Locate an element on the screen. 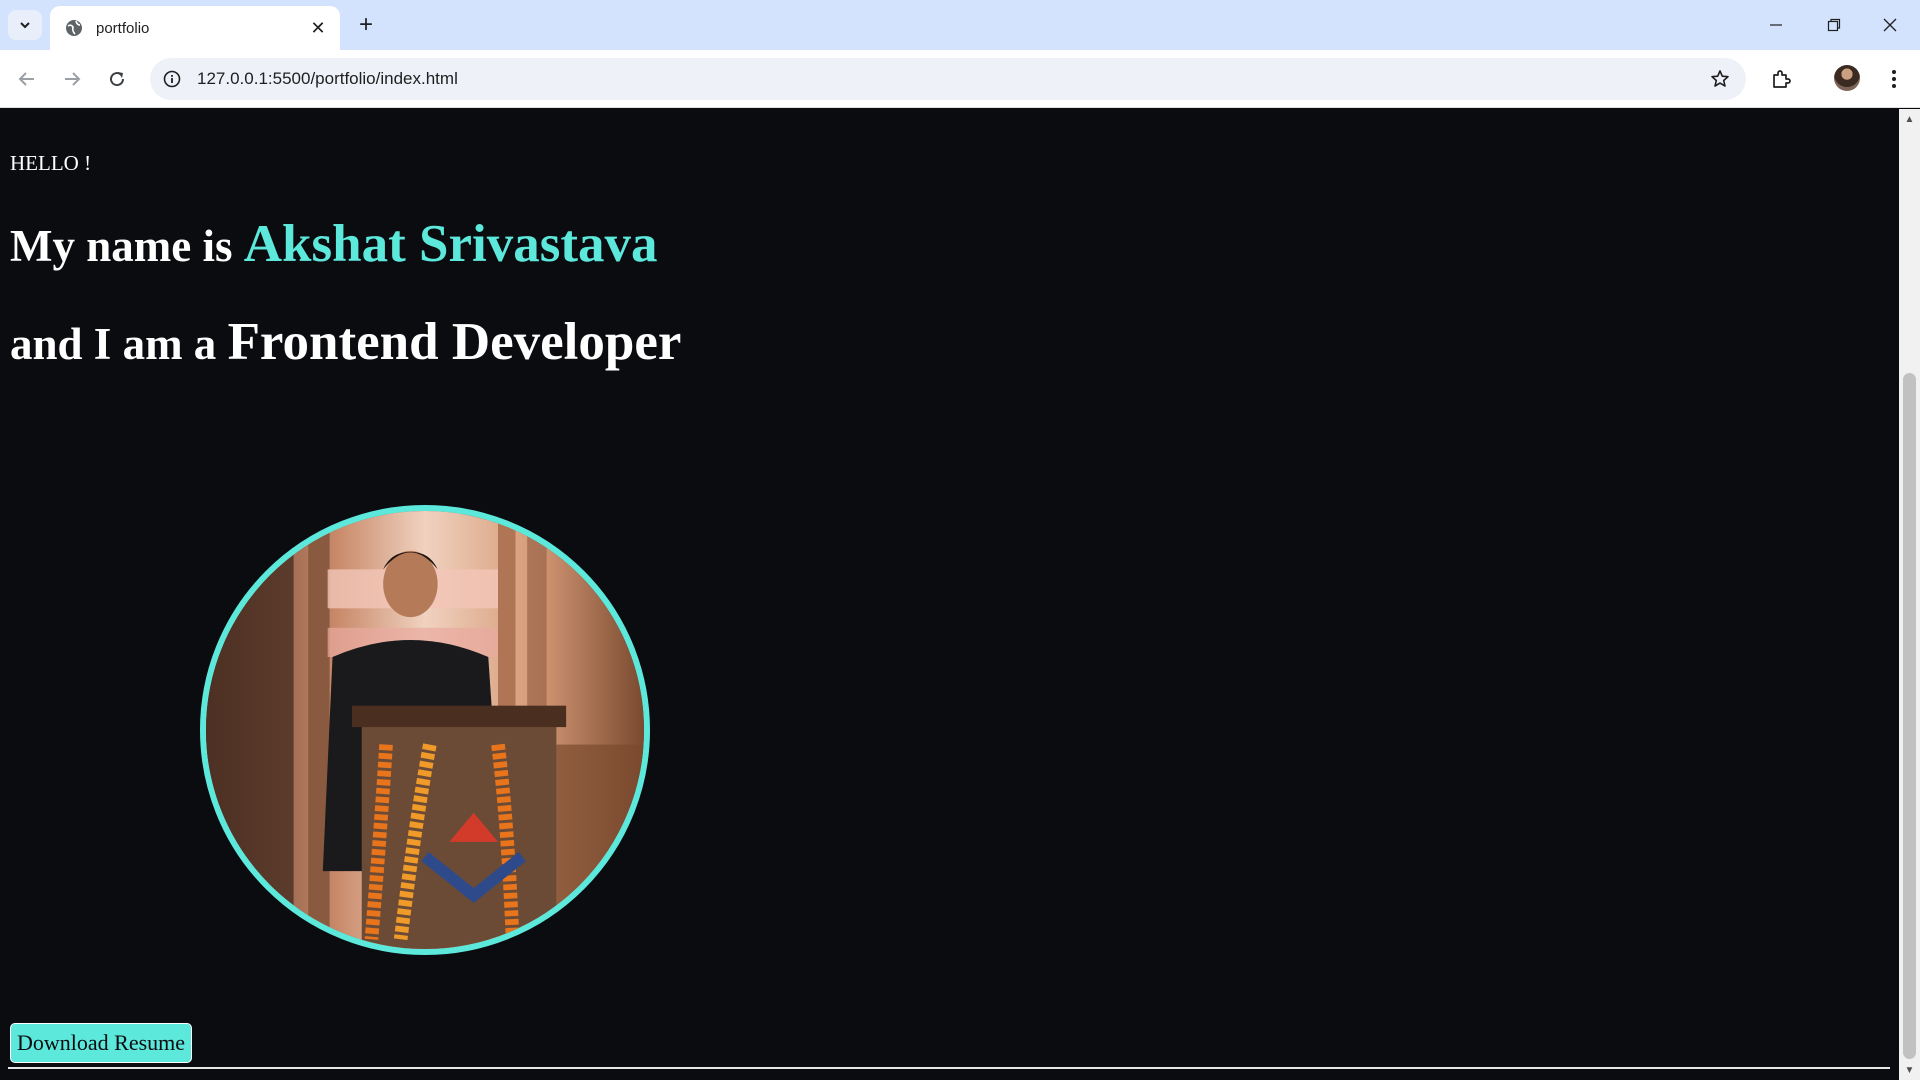 This screenshot has height=1080, width=1920. tab-search-button is located at coordinates (25, 25).